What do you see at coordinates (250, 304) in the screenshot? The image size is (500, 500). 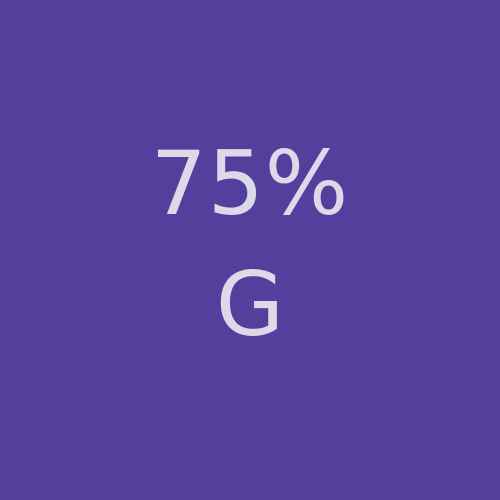 I see `grade-letter: G` at bounding box center [250, 304].